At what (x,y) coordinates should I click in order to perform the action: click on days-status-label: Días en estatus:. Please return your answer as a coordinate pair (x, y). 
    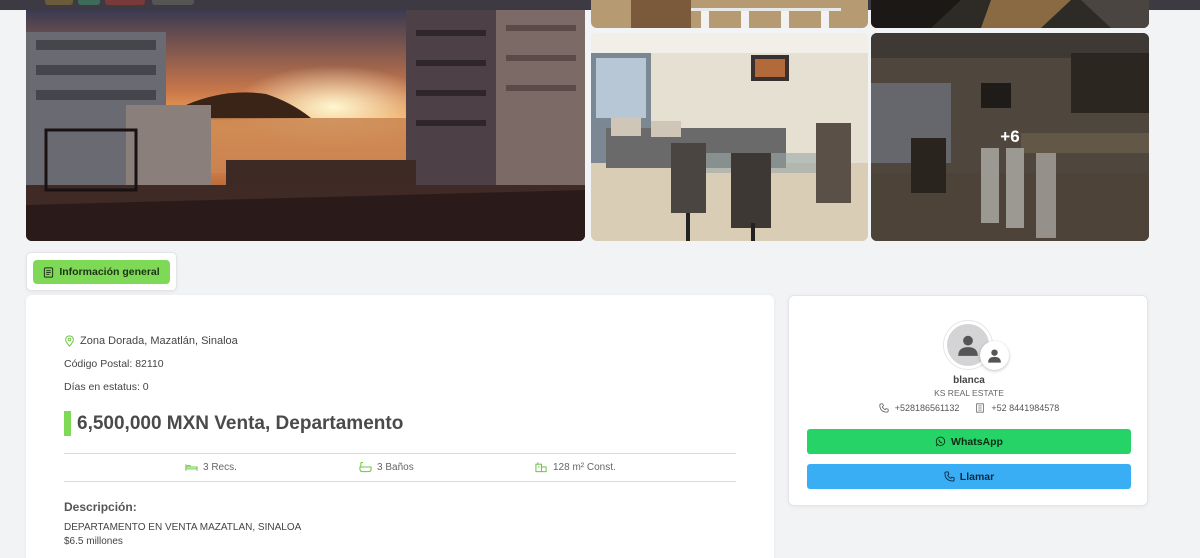
    Looking at the image, I should click on (102, 387).